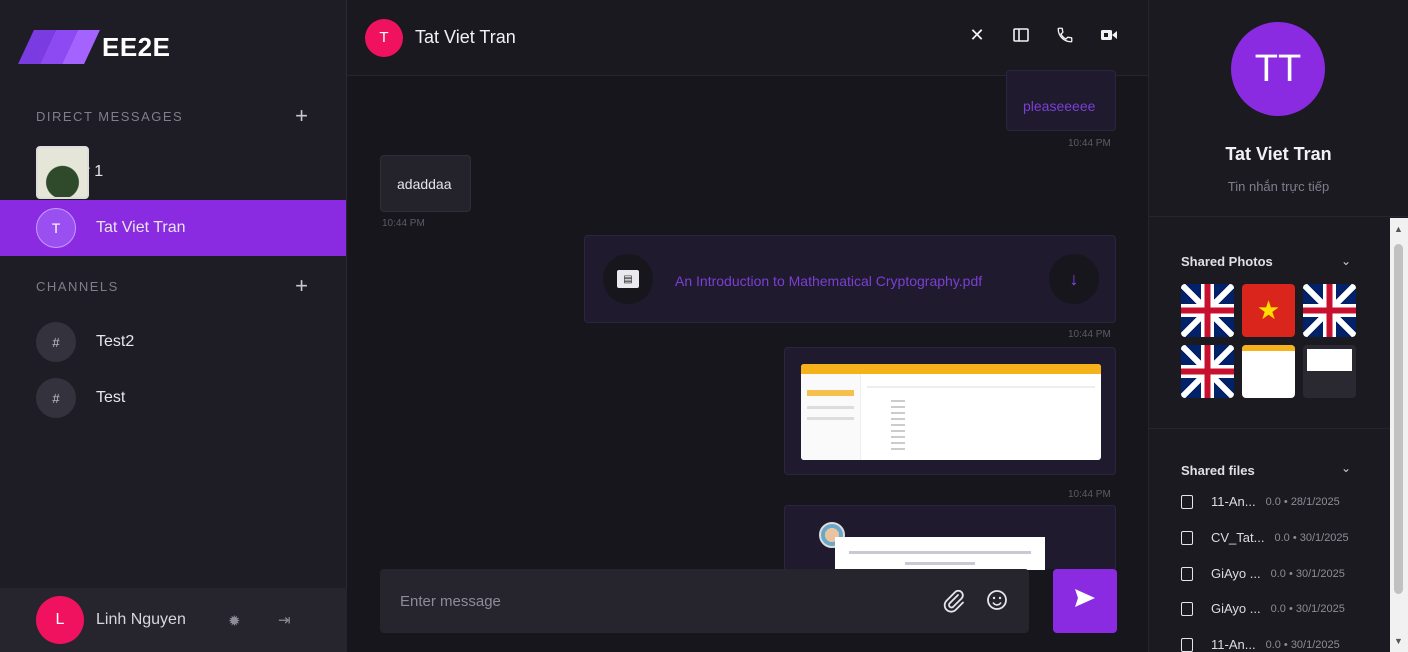 Image resolution: width=1408 pixels, height=652 pixels. I want to click on profile-avatar: TT, so click(1278, 69).